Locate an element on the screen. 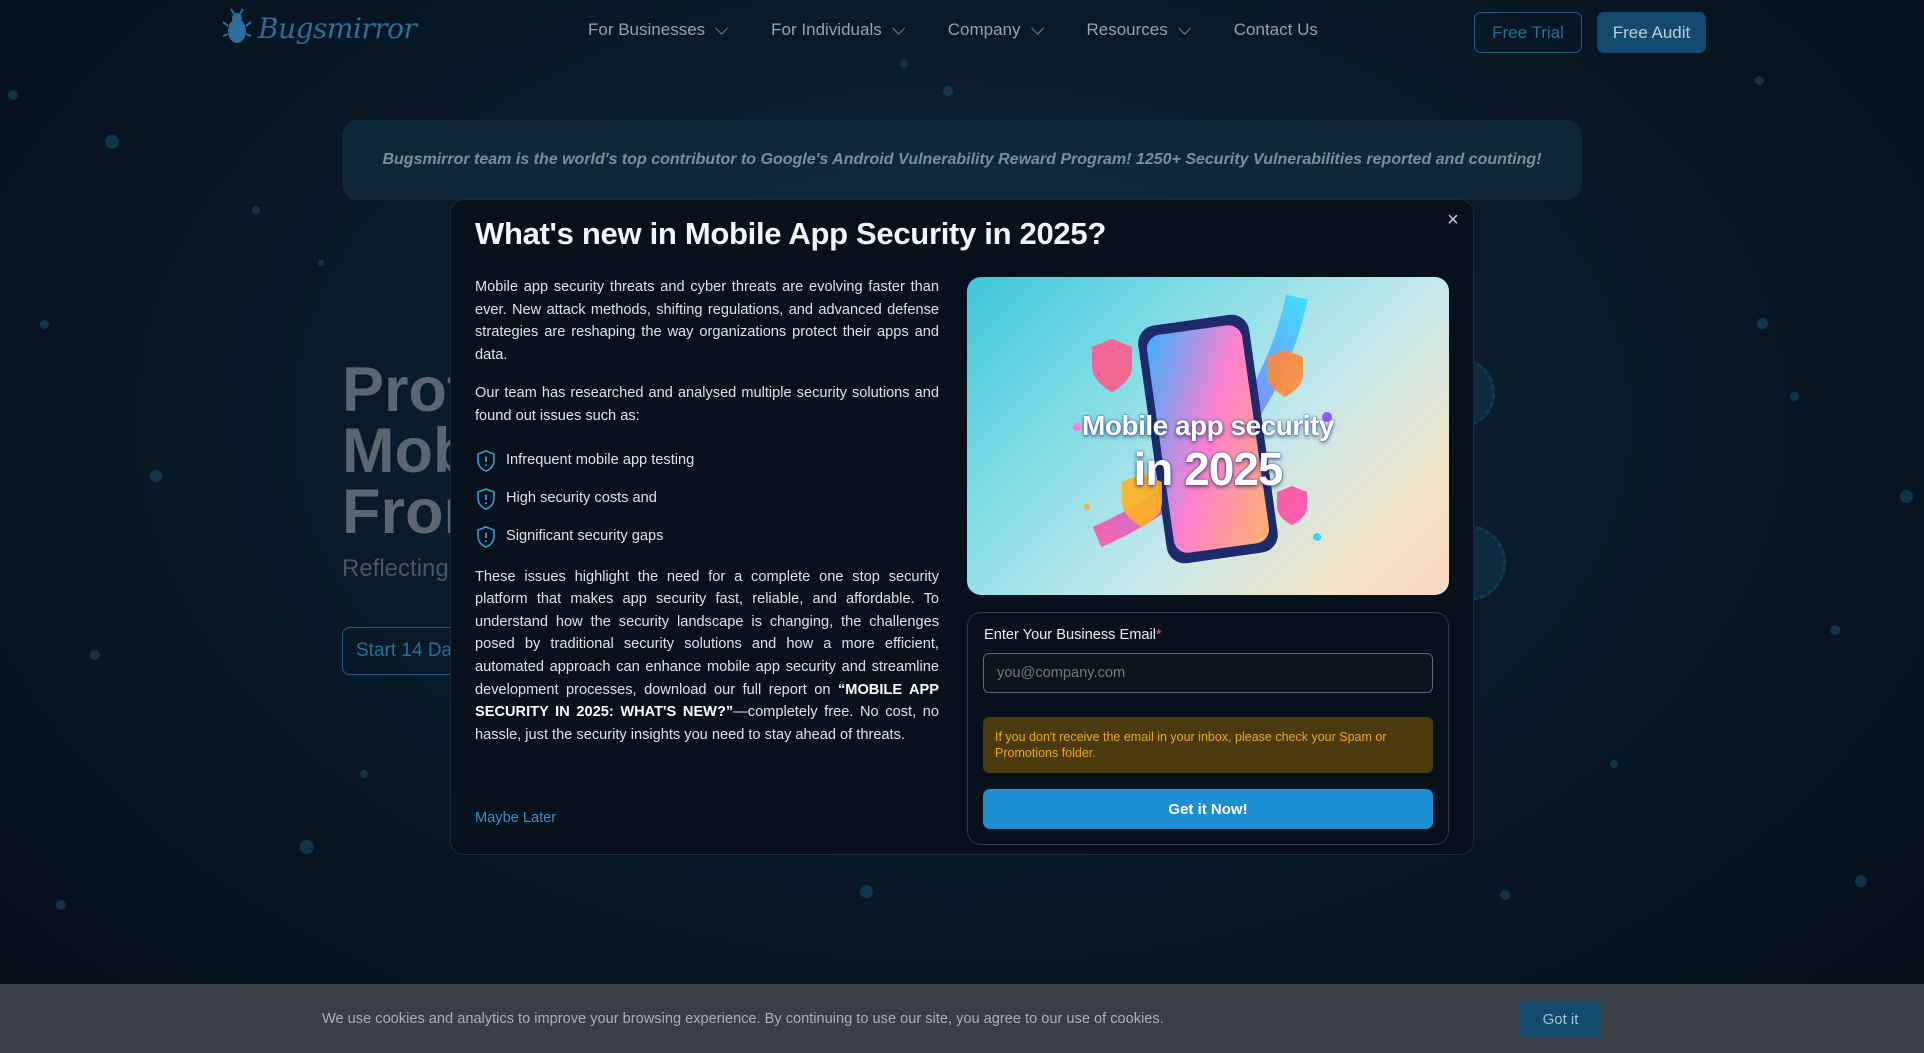  promo-heading-line: Mobile app security is located at coordinates (1208, 425).